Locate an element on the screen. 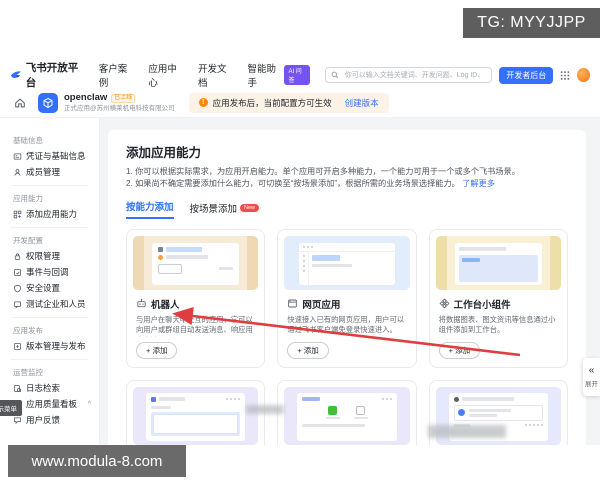  sidebar-item-label: 测试企业和人员 is located at coordinates (56, 304).